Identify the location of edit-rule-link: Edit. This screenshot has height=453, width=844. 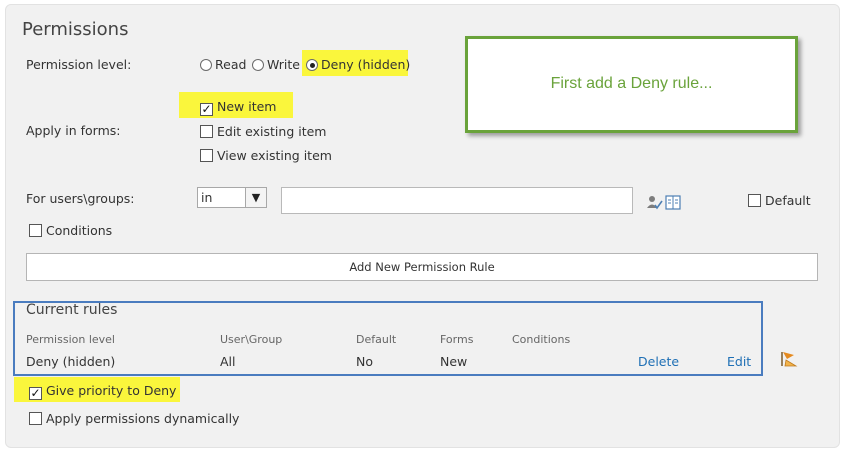
(739, 361).